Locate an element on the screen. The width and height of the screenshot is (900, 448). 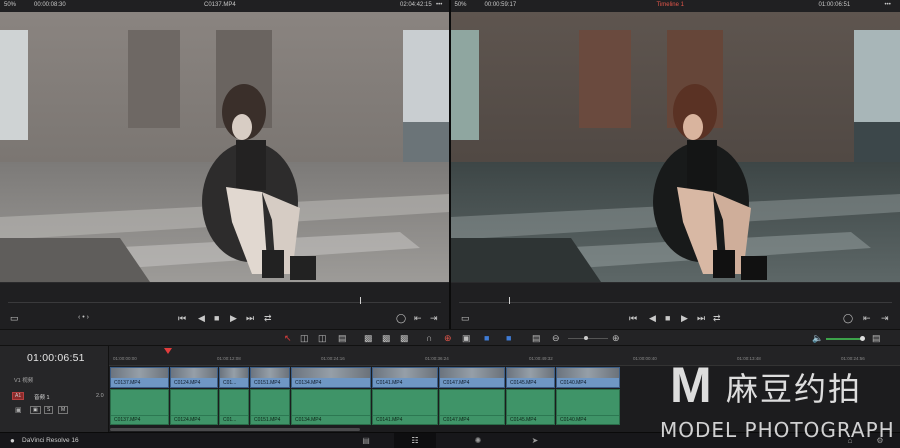
source-scrub-playhead is located at coordinates (360, 300).